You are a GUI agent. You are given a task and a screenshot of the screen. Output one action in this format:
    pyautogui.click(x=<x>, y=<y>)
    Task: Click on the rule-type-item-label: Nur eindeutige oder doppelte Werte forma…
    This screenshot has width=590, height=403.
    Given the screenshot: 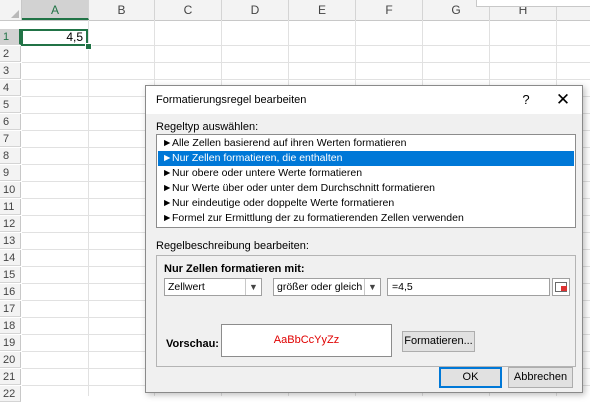 What is the action you would take?
    pyautogui.click(x=283, y=203)
    